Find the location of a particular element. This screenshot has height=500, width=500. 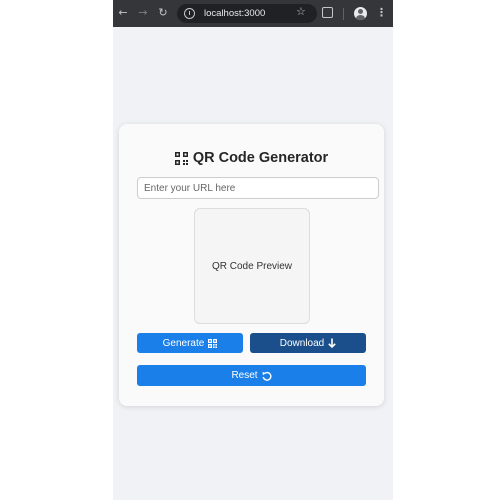

arrow-down-icon is located at coordinates (332, 343).